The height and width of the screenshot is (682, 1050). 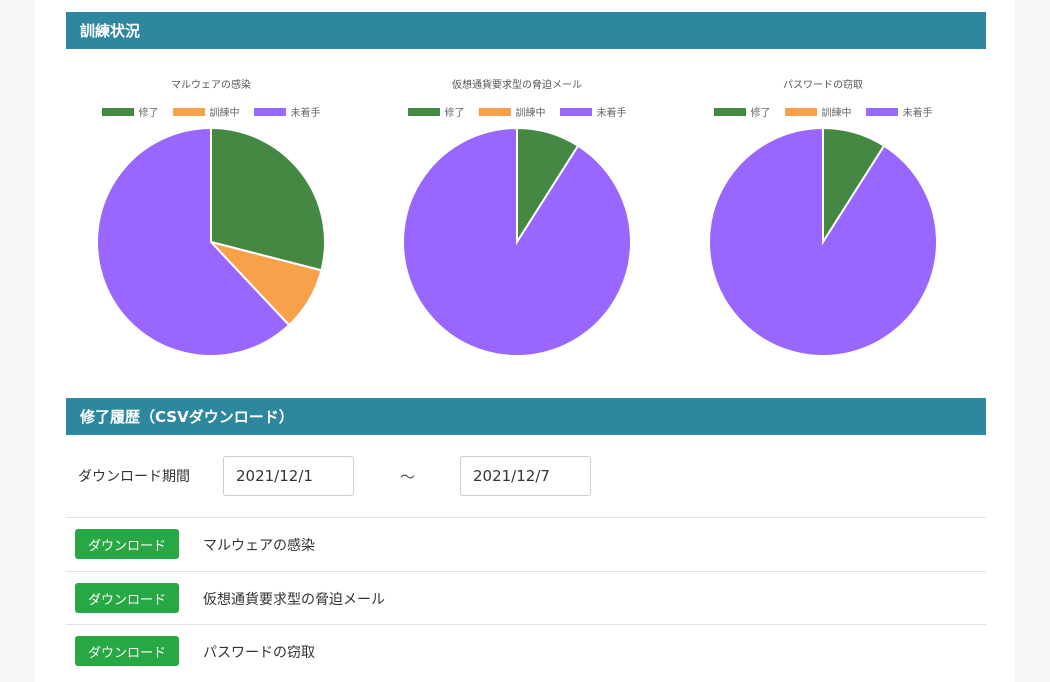 What do you see at coordinates (526, 544) in the screenshot?
I see `download-row-malware: ダウンロード マルウェアの感染` at bounding box center [526, 544].